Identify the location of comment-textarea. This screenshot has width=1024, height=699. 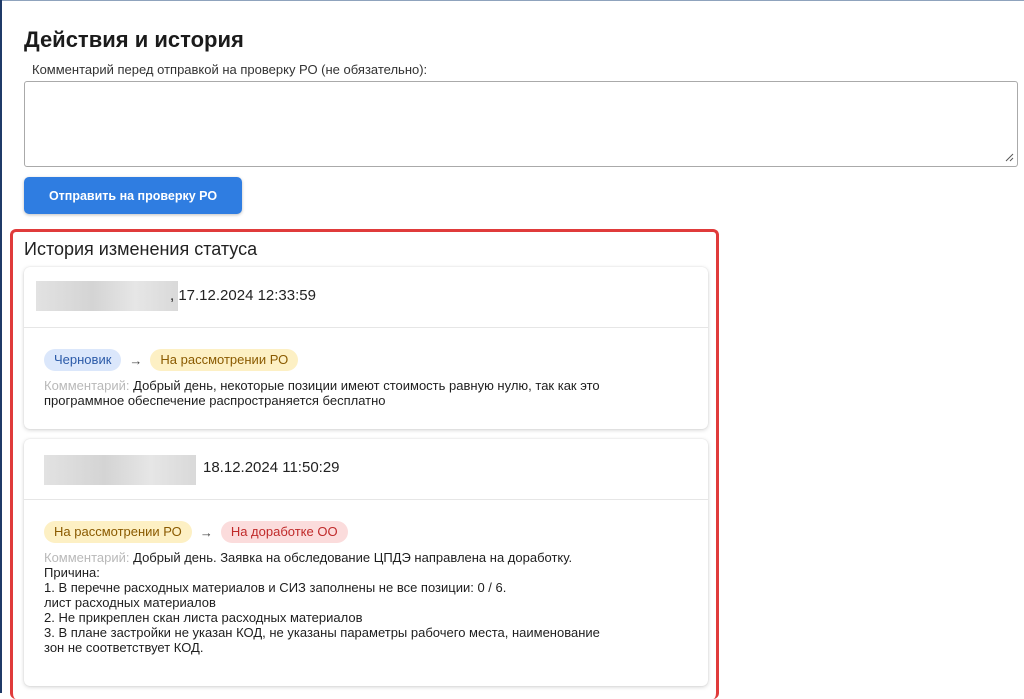
(521, 124).